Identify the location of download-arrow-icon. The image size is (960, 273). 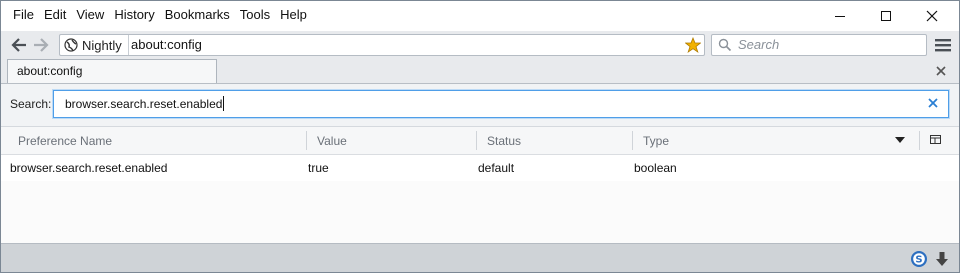
(942, 259).